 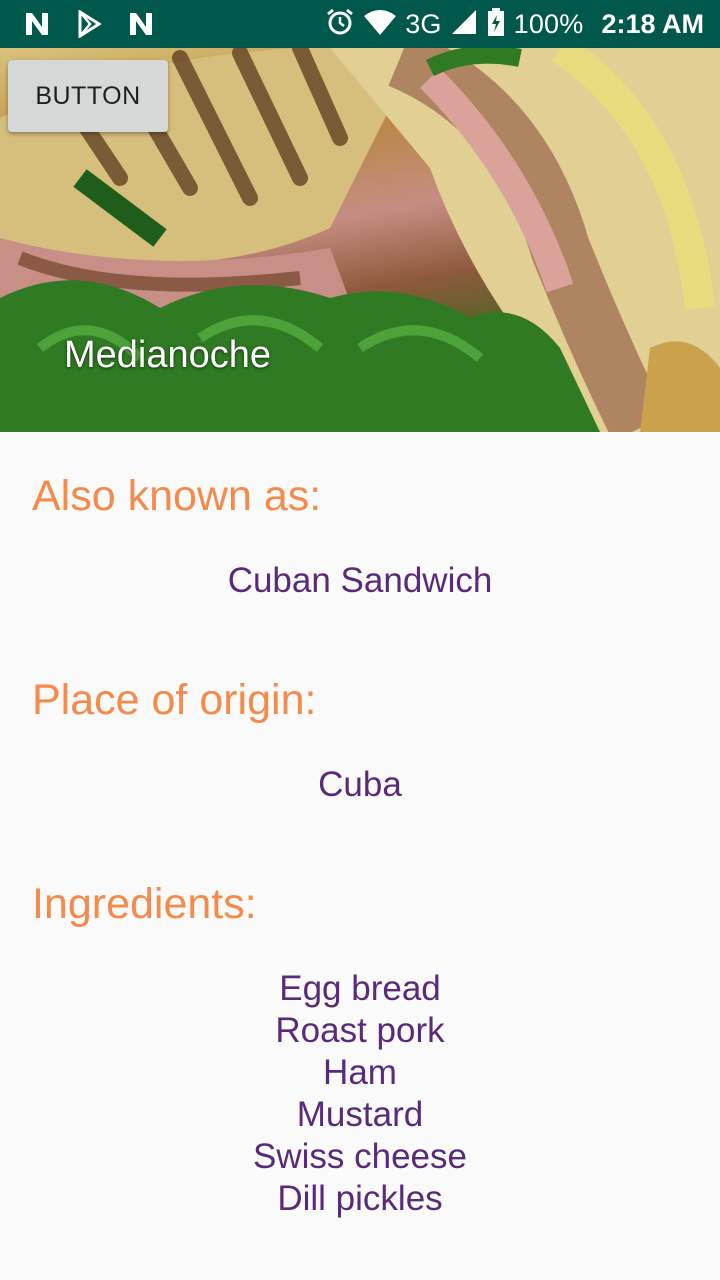 What do you see at coordinates (360, 784) in the screenshot?
I see `origin-value: Cuba` at bounding box center [360, 784].